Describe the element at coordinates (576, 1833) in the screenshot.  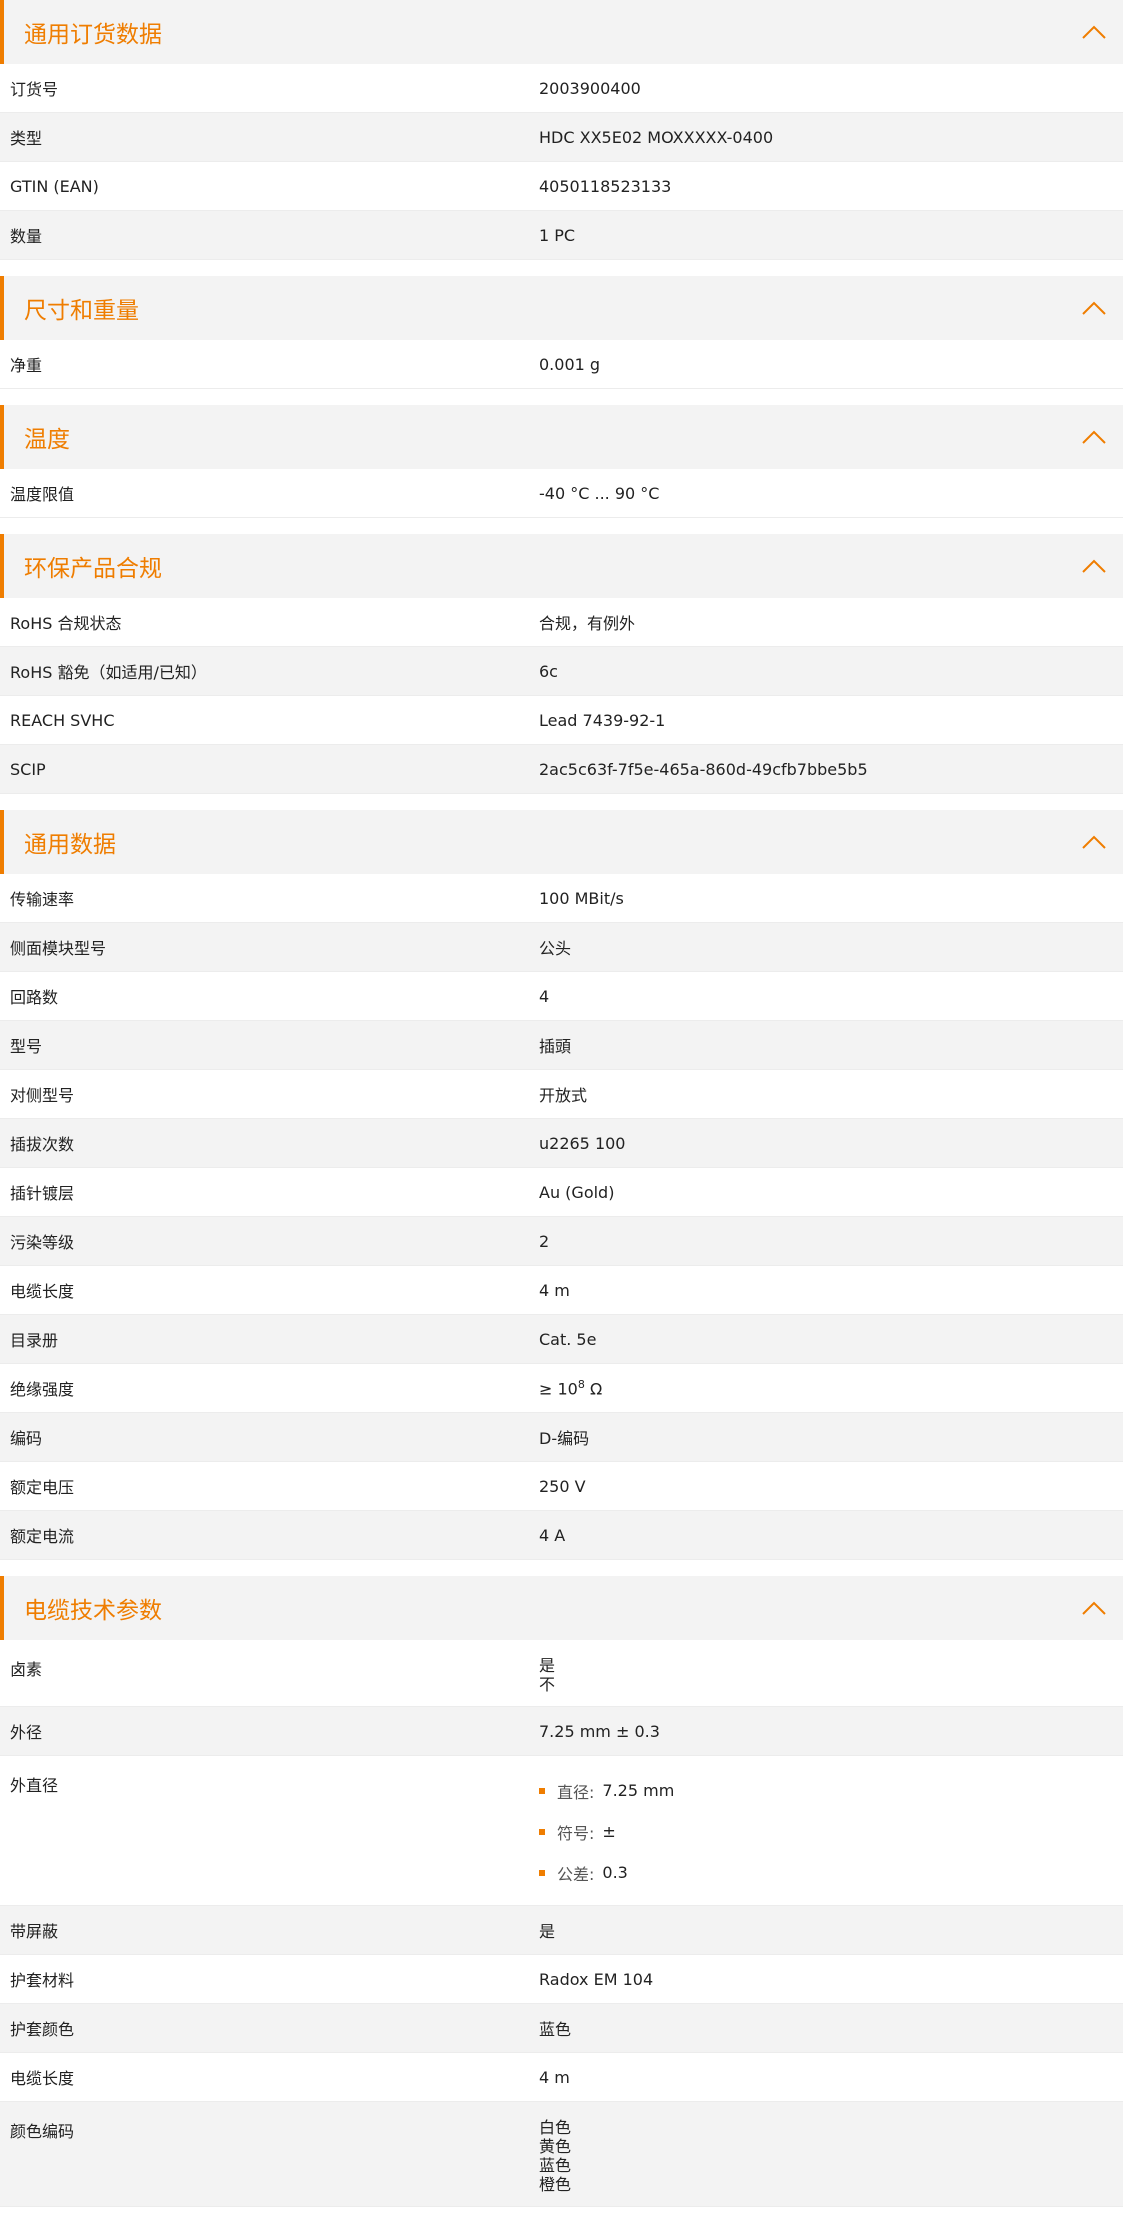
I see `bullet-key: 符号:` at that location.